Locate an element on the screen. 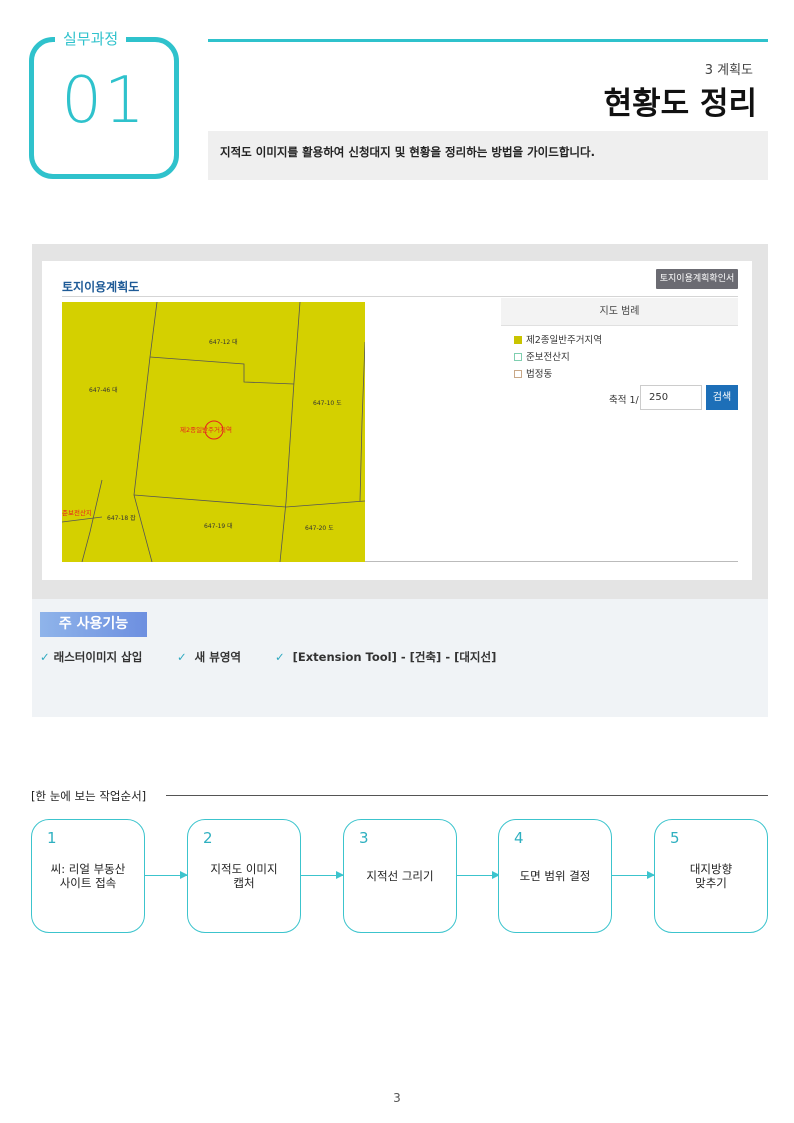 Image resolution: width=794 pixels, height=1123 pixels. workflow-step: 2 지적도 이미지 캡처 is located at coordinates (244, 876).